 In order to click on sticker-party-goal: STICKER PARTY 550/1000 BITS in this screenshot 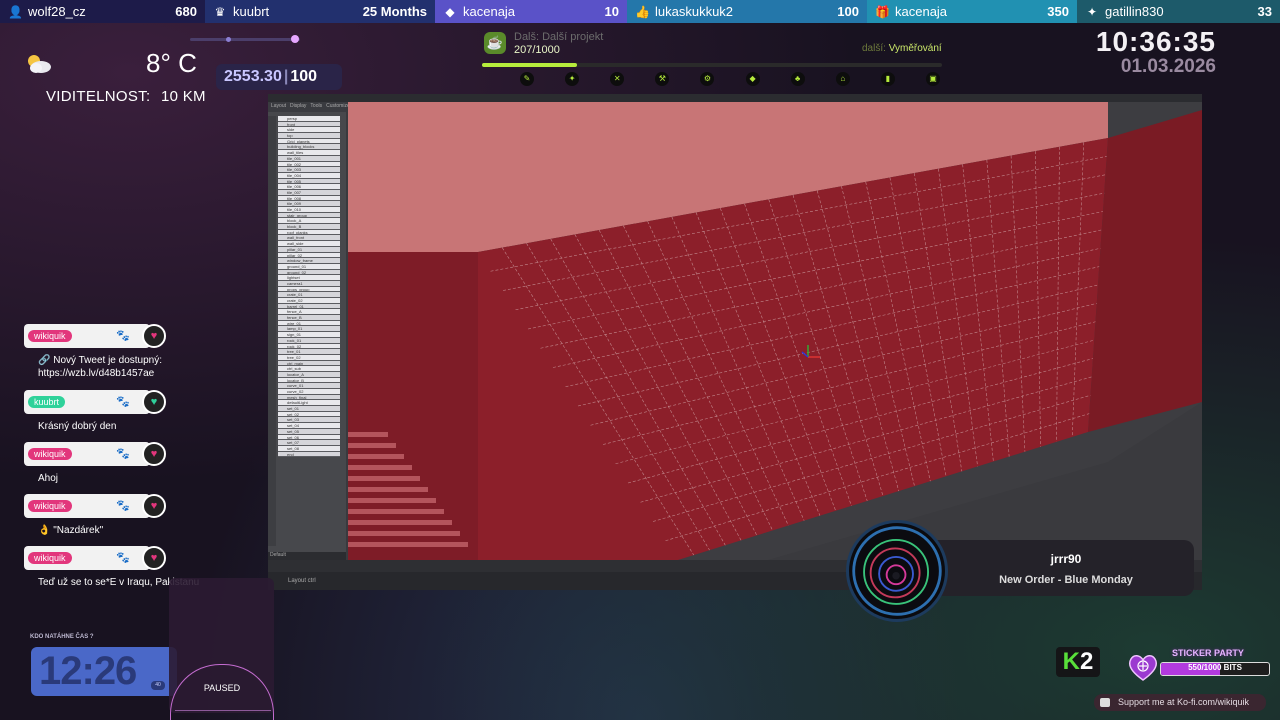, I will do `click(1199, 666)`.